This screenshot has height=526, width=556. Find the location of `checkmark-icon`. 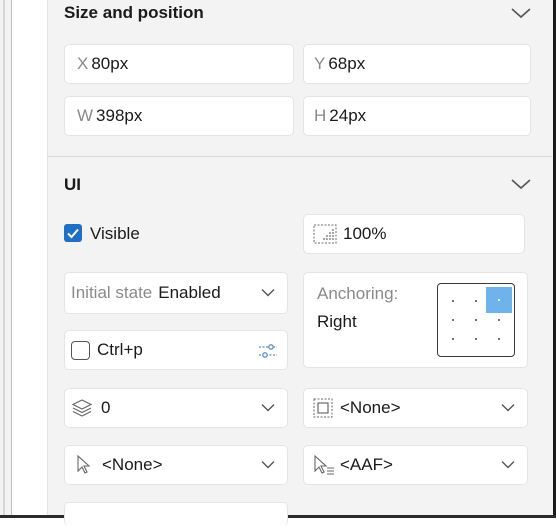

checkmark-icon is located at coordinates (73, 233).